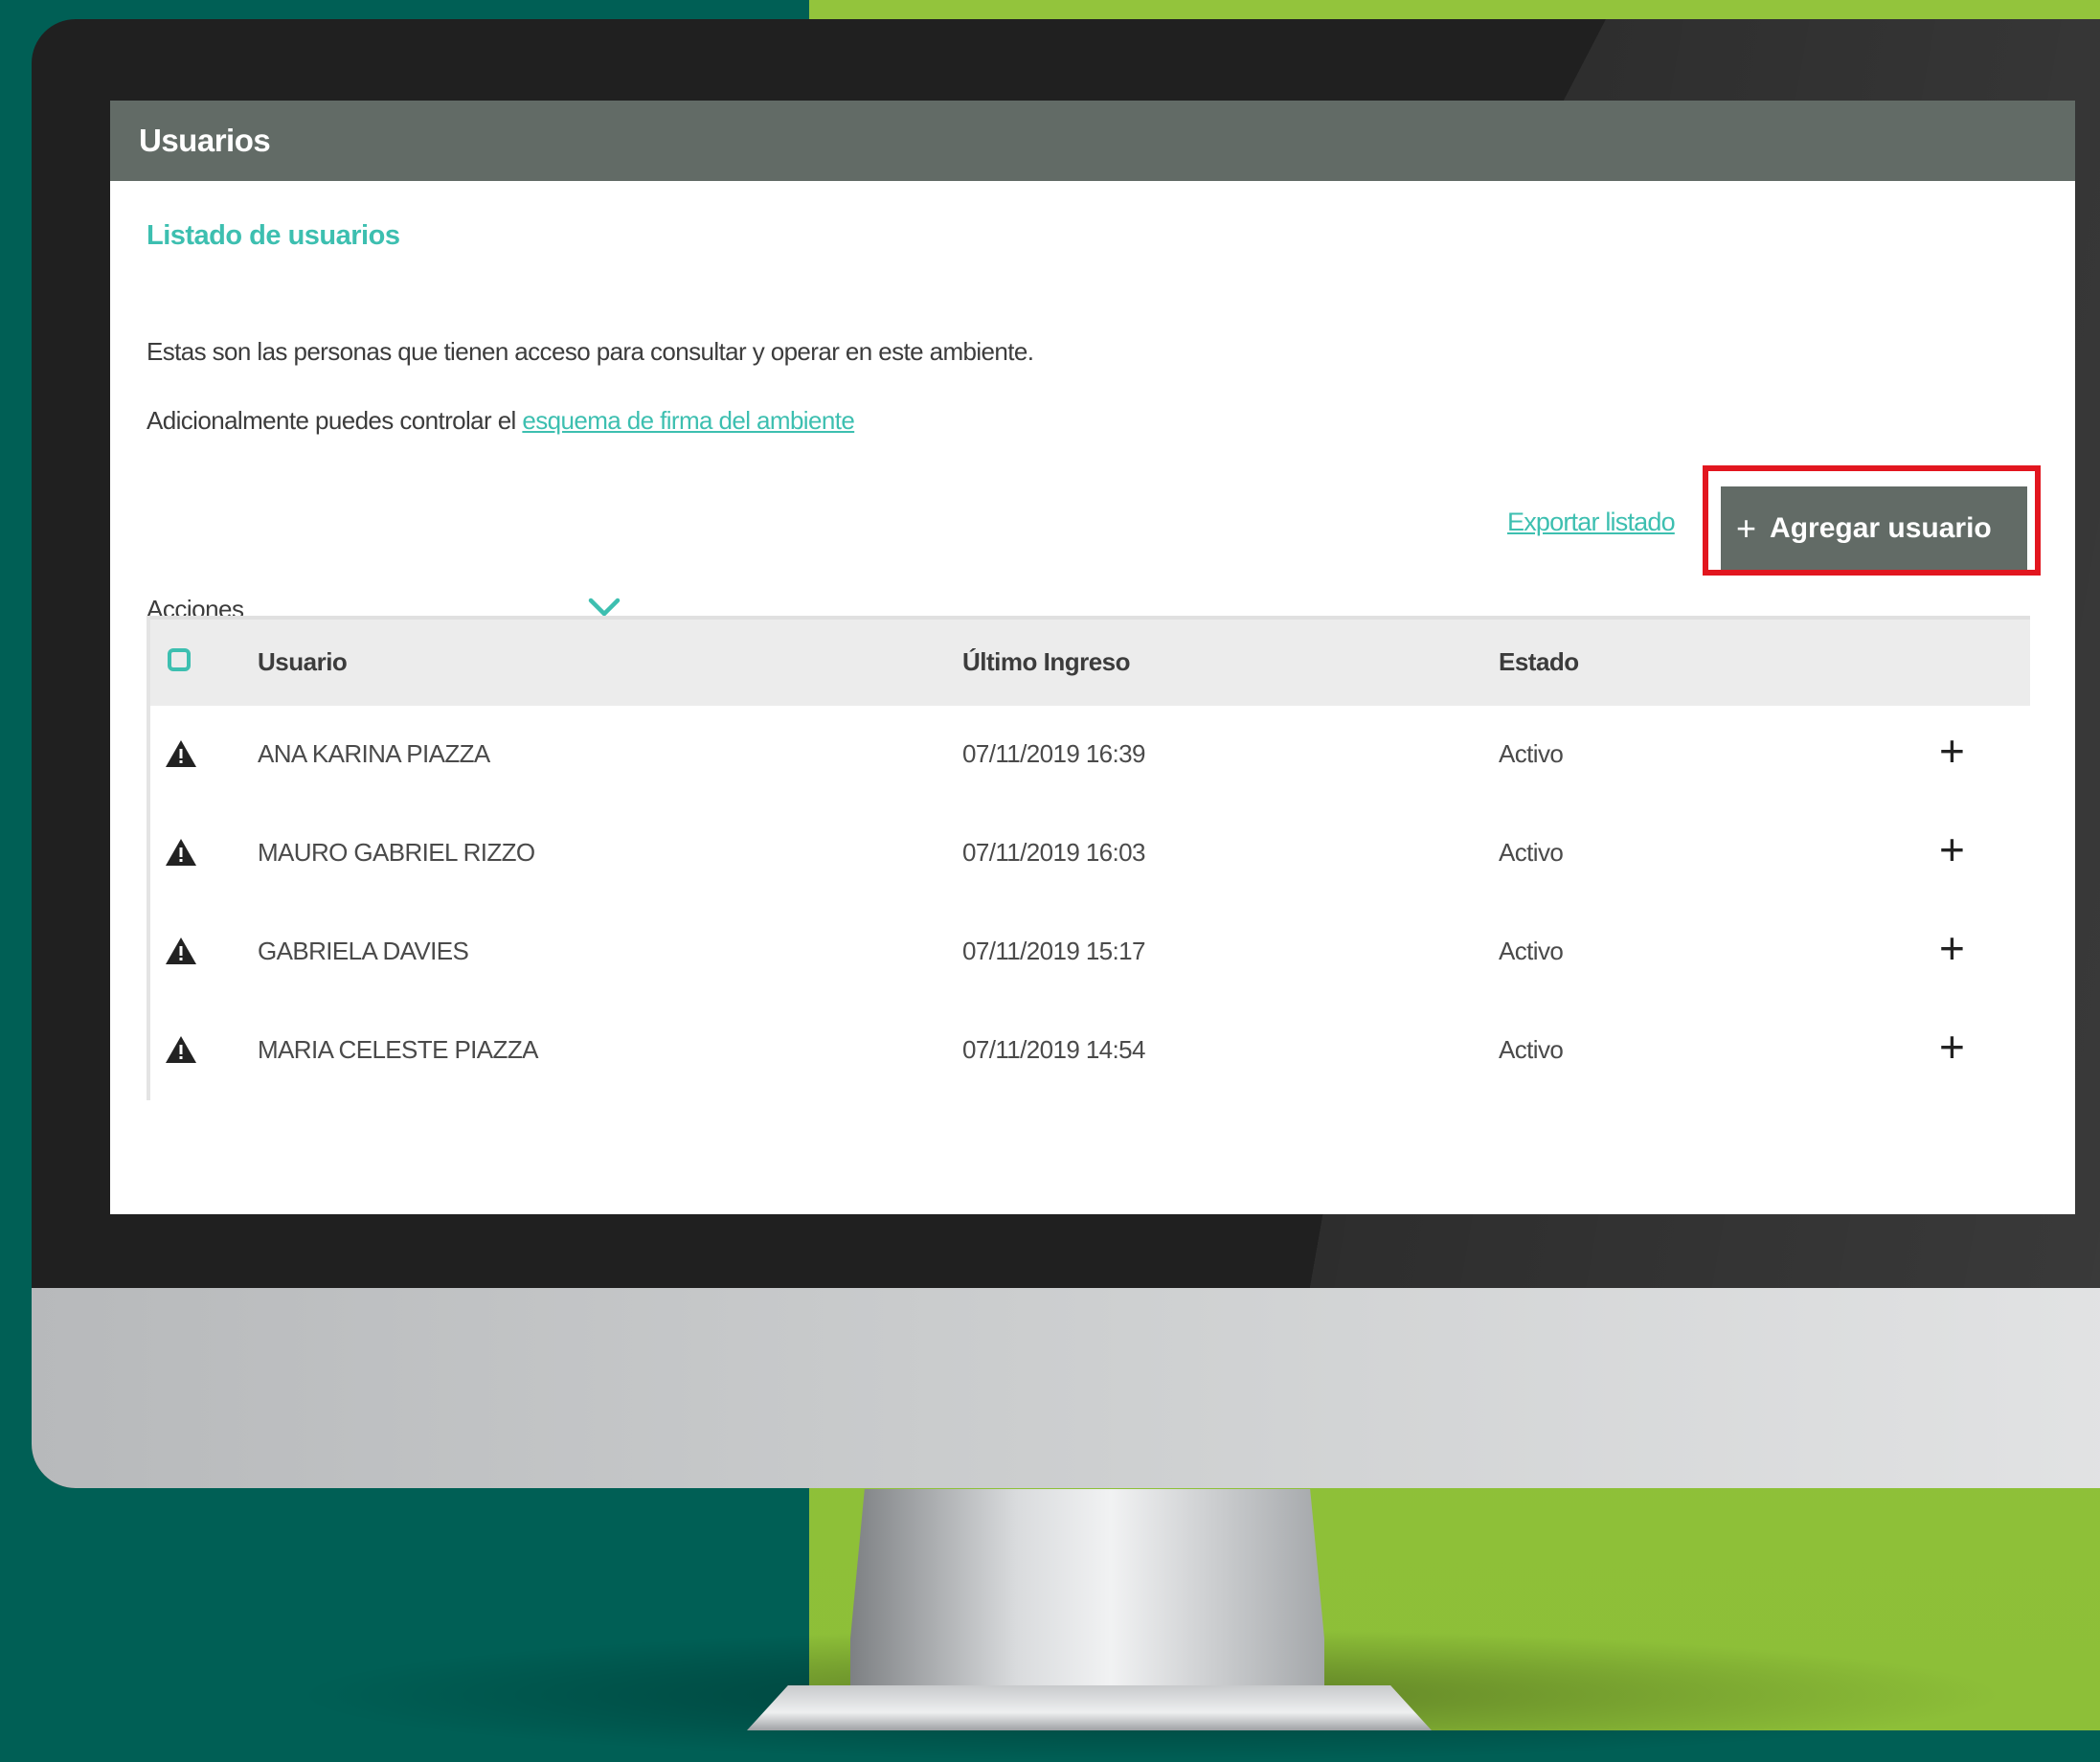 Image resolution: width=2100 pixels, height=1762 pixels. Describe the element at coordinates (363, 951) in the screenshot. I see `cell-usuario: GABRIELA DAVIES` at that location.